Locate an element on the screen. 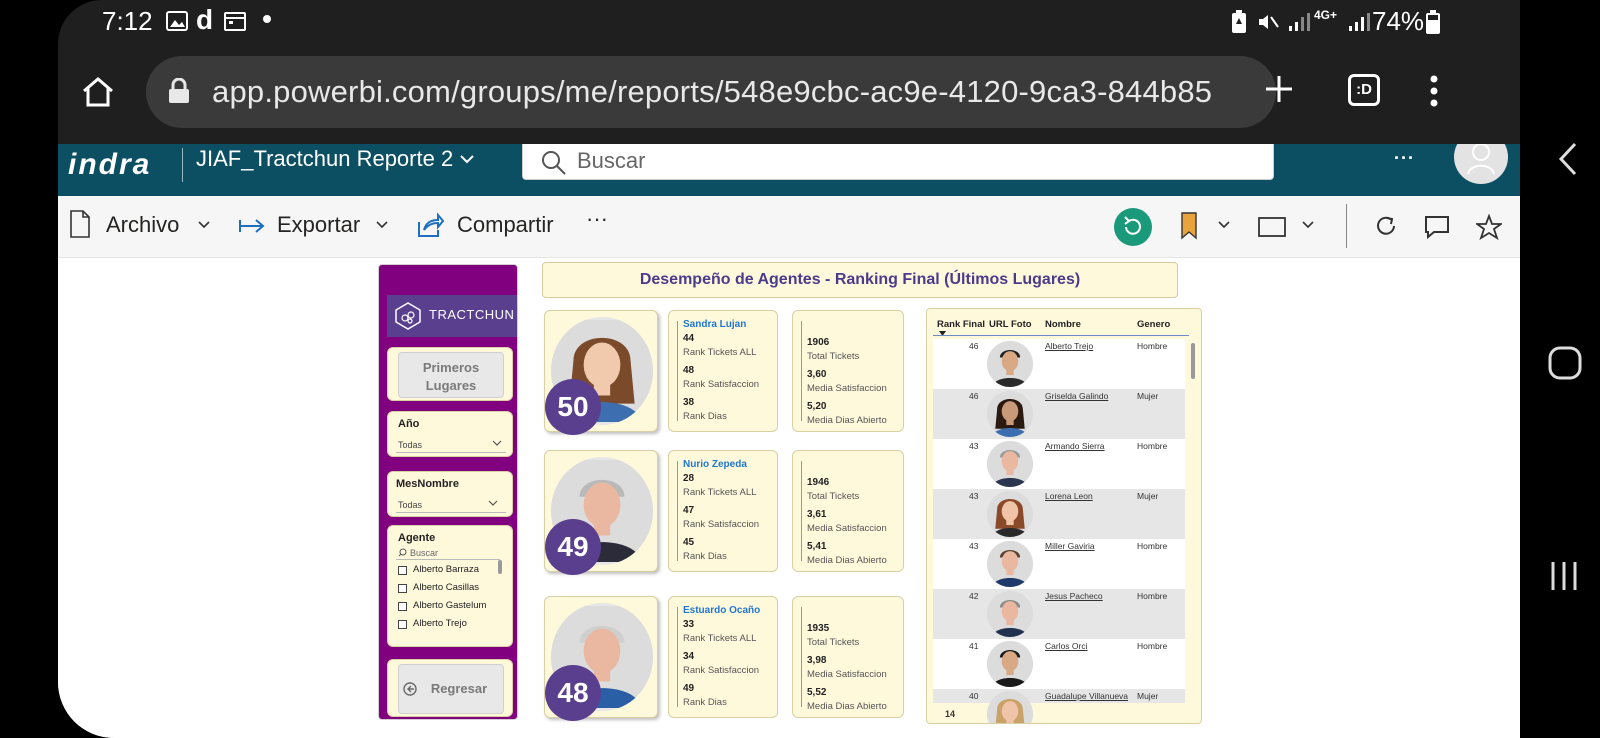 The image size is (1600, 738). name-cell: Miller Gaviria is located at coordinates (1070, 546).